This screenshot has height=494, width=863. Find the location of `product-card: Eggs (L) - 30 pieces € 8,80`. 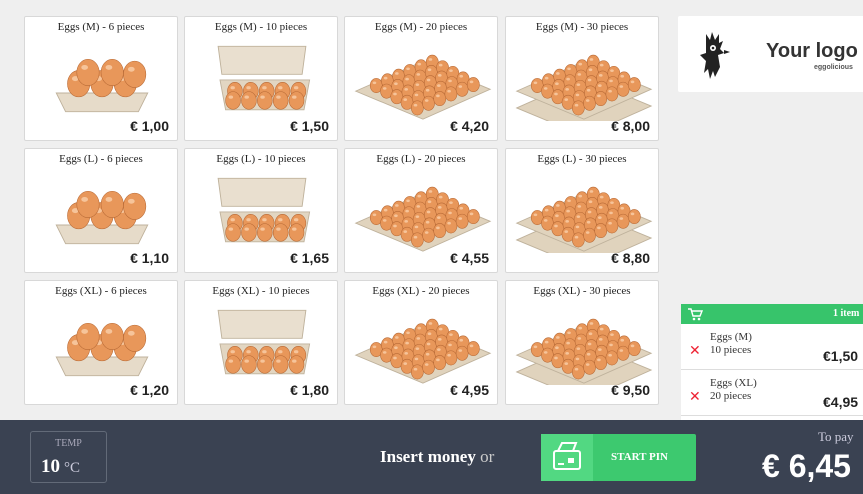

product-card: Eggs (L) - 30 pieces € 8,80 is located at coordinates (582, 210).